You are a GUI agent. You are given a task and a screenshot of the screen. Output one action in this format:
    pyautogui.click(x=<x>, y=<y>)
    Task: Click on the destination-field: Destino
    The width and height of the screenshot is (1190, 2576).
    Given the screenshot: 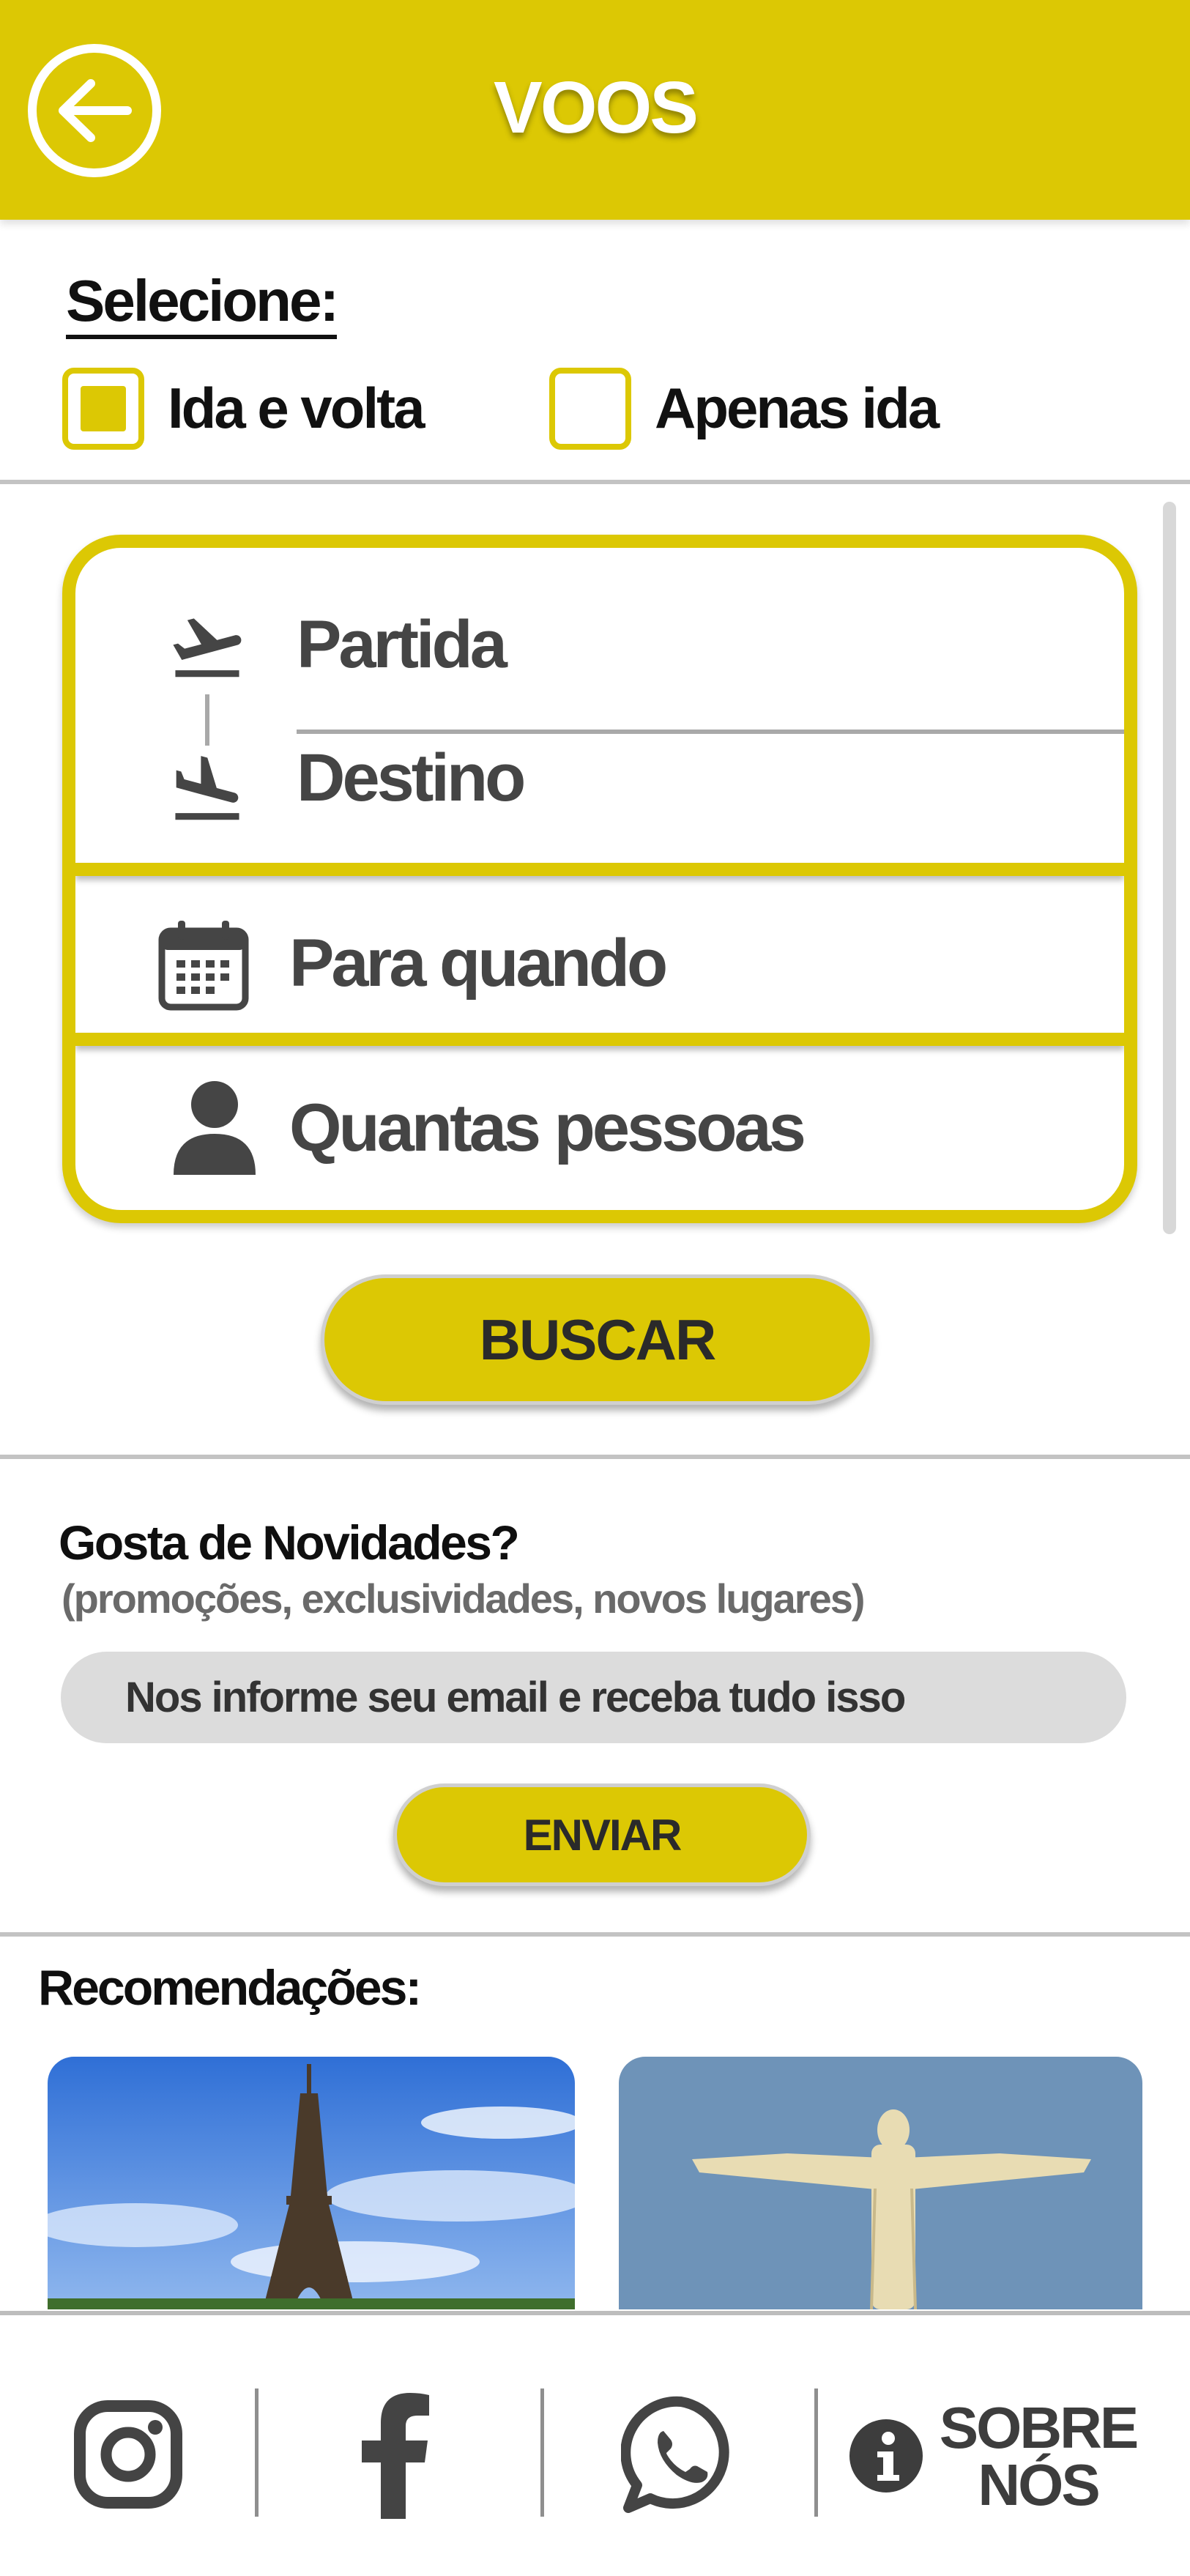 What is the action you would take?
    pyautogui.click(x=412, y=778)
    